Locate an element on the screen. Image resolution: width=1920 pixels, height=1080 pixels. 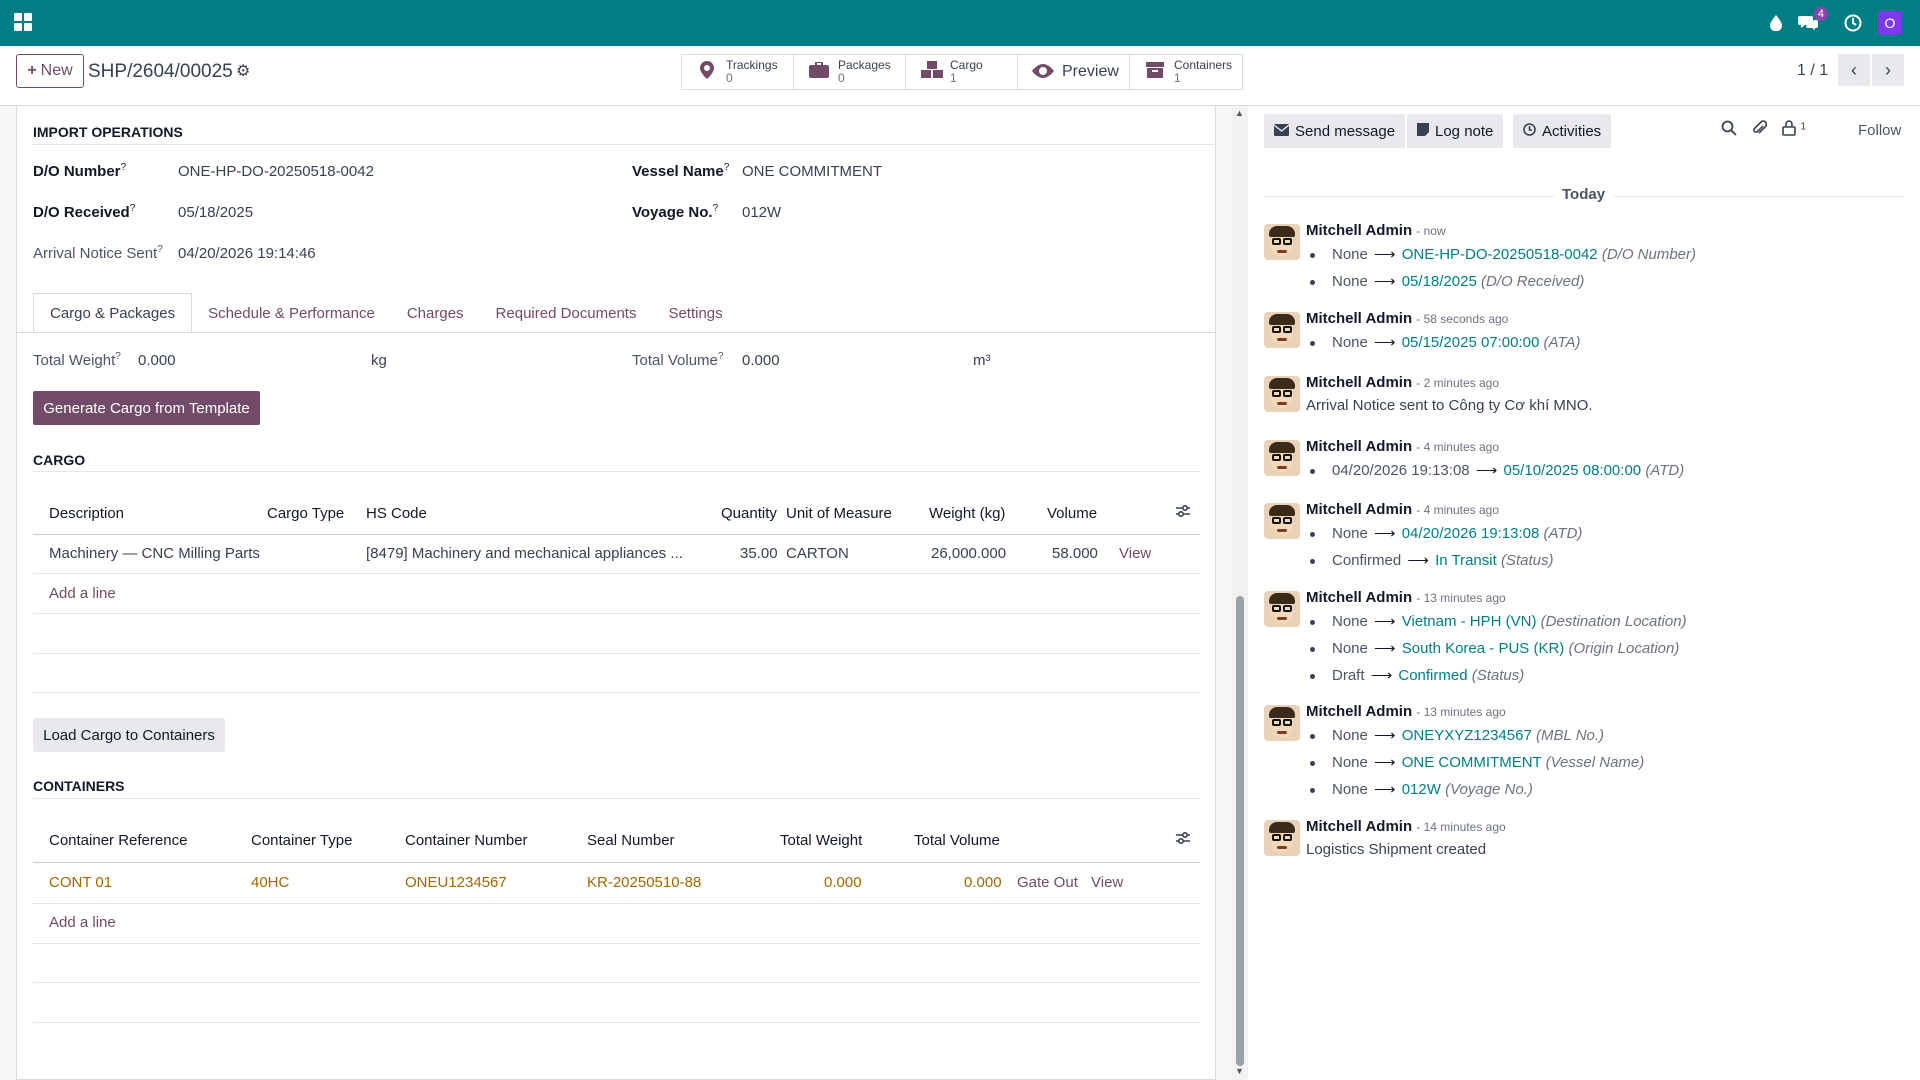
messages-icon: 4 is located at coordinates (1812, 23).